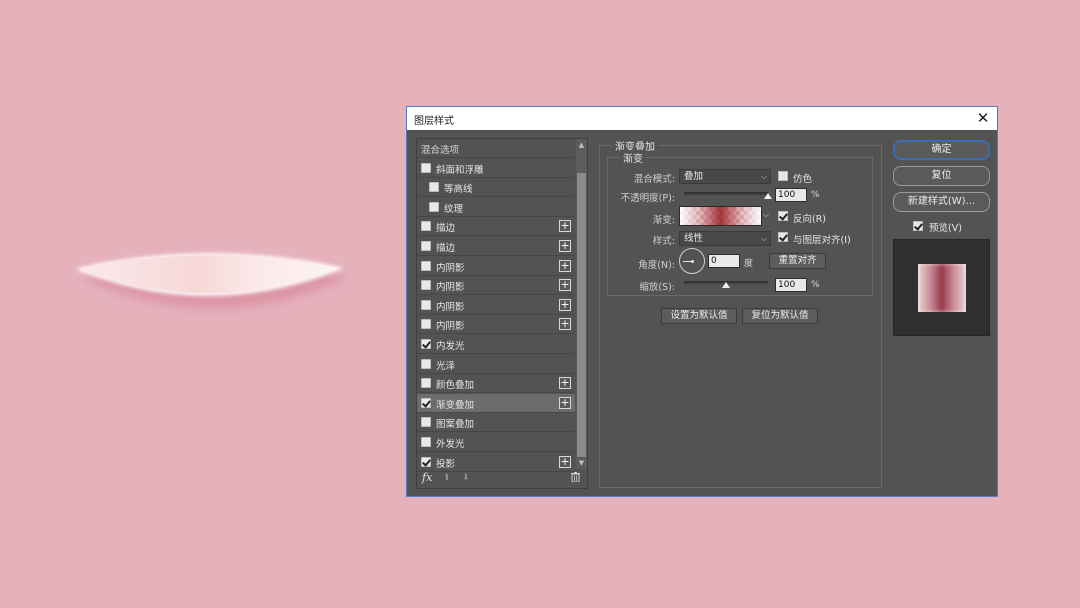 Image resolution: width=1080 pixels, height=608 pixels. Describe the element at coordinates (496, 207) in the screenshot. I see `style-item: 纹理` at that location.